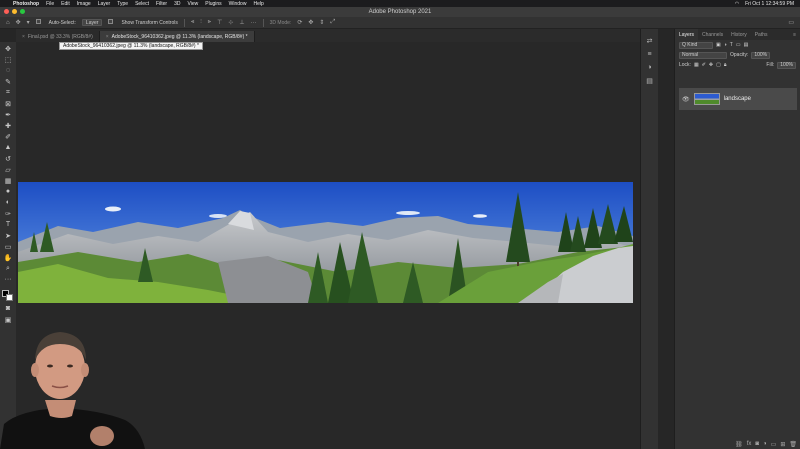 The height and width of the screenshot is (449, 800). Describe the element at coordinates (8, 103) in the screenshot. I see `frame-tool-icon: ⊠` at that location.